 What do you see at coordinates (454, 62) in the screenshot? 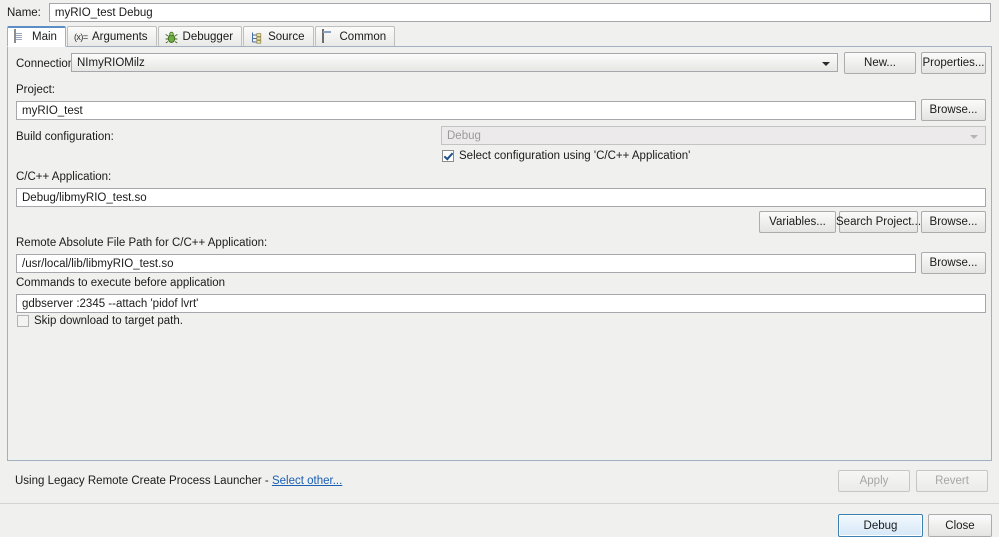
I see `connection-combo: NImyRIOMilz` at bounding box center [454, 62].